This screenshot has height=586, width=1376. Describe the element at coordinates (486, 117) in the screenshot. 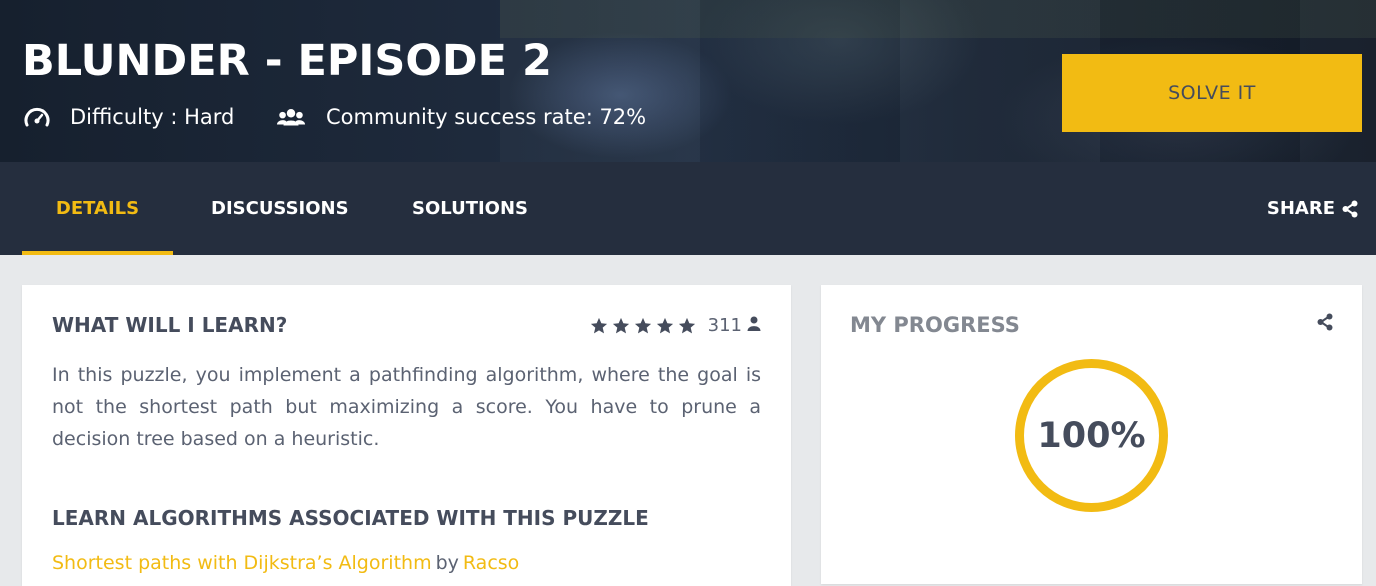

I see `success-rate-label: Community success rate: 72%` at that location.